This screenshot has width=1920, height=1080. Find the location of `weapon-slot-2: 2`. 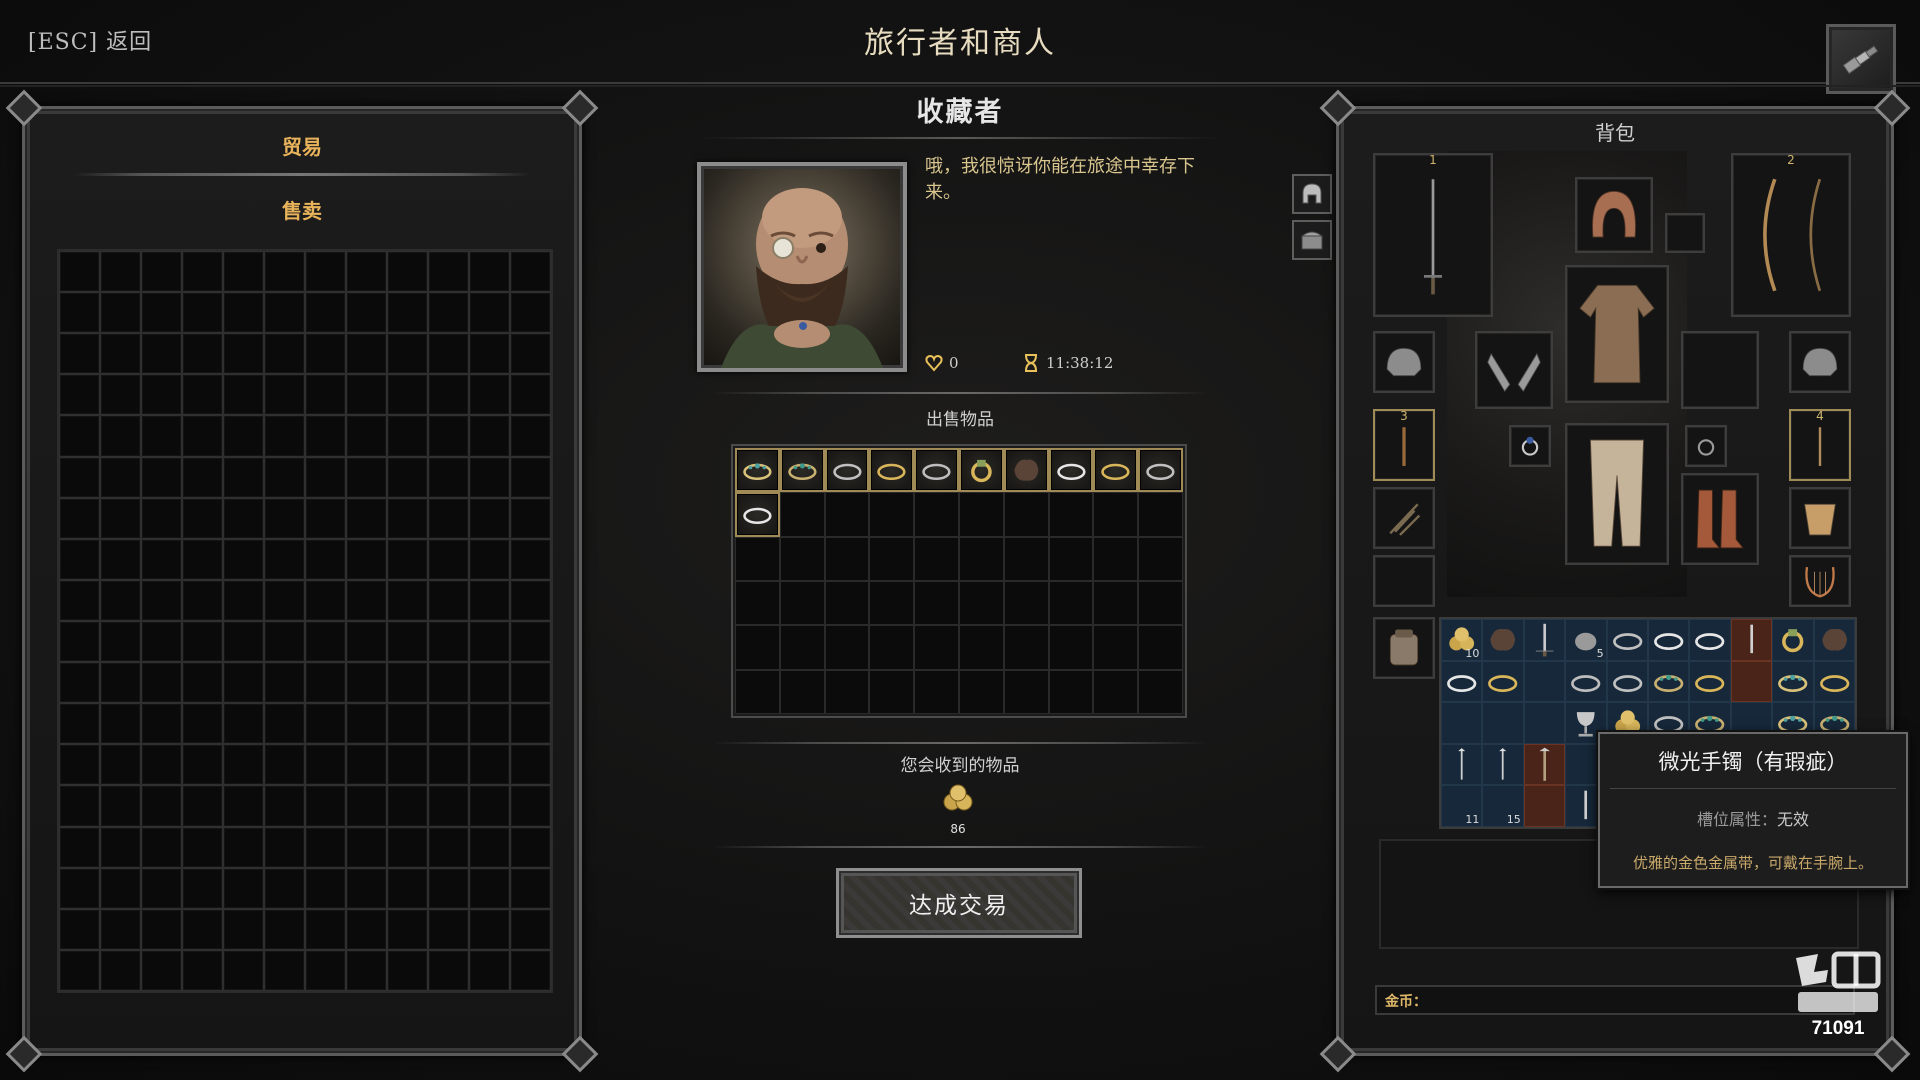

weapon-slot-2: 2 is located at coordinates (1791, 235).